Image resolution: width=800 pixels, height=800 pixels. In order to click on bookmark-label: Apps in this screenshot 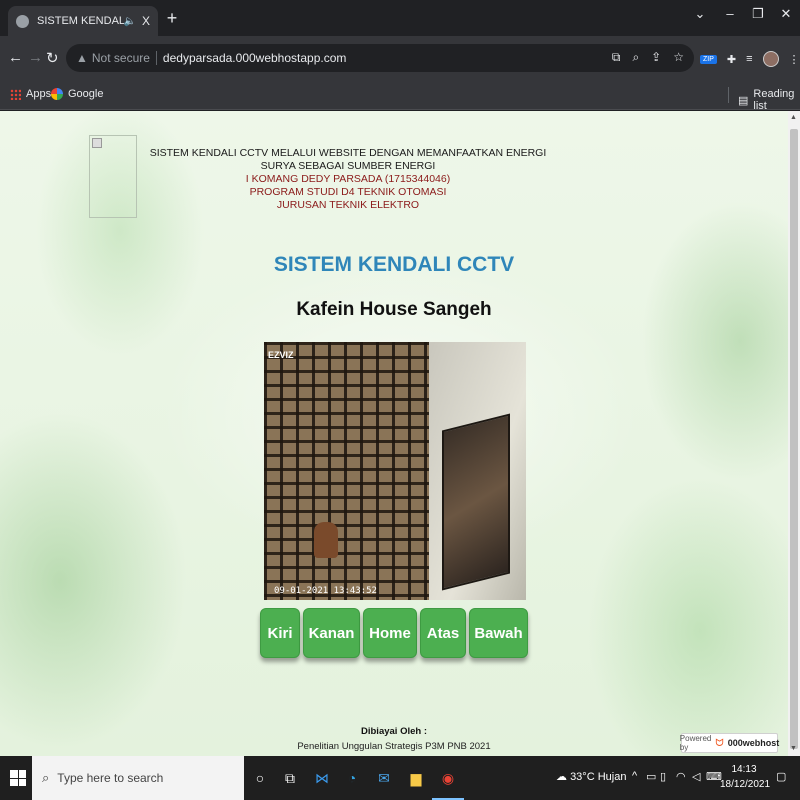, I will do `click(39, 94)`.